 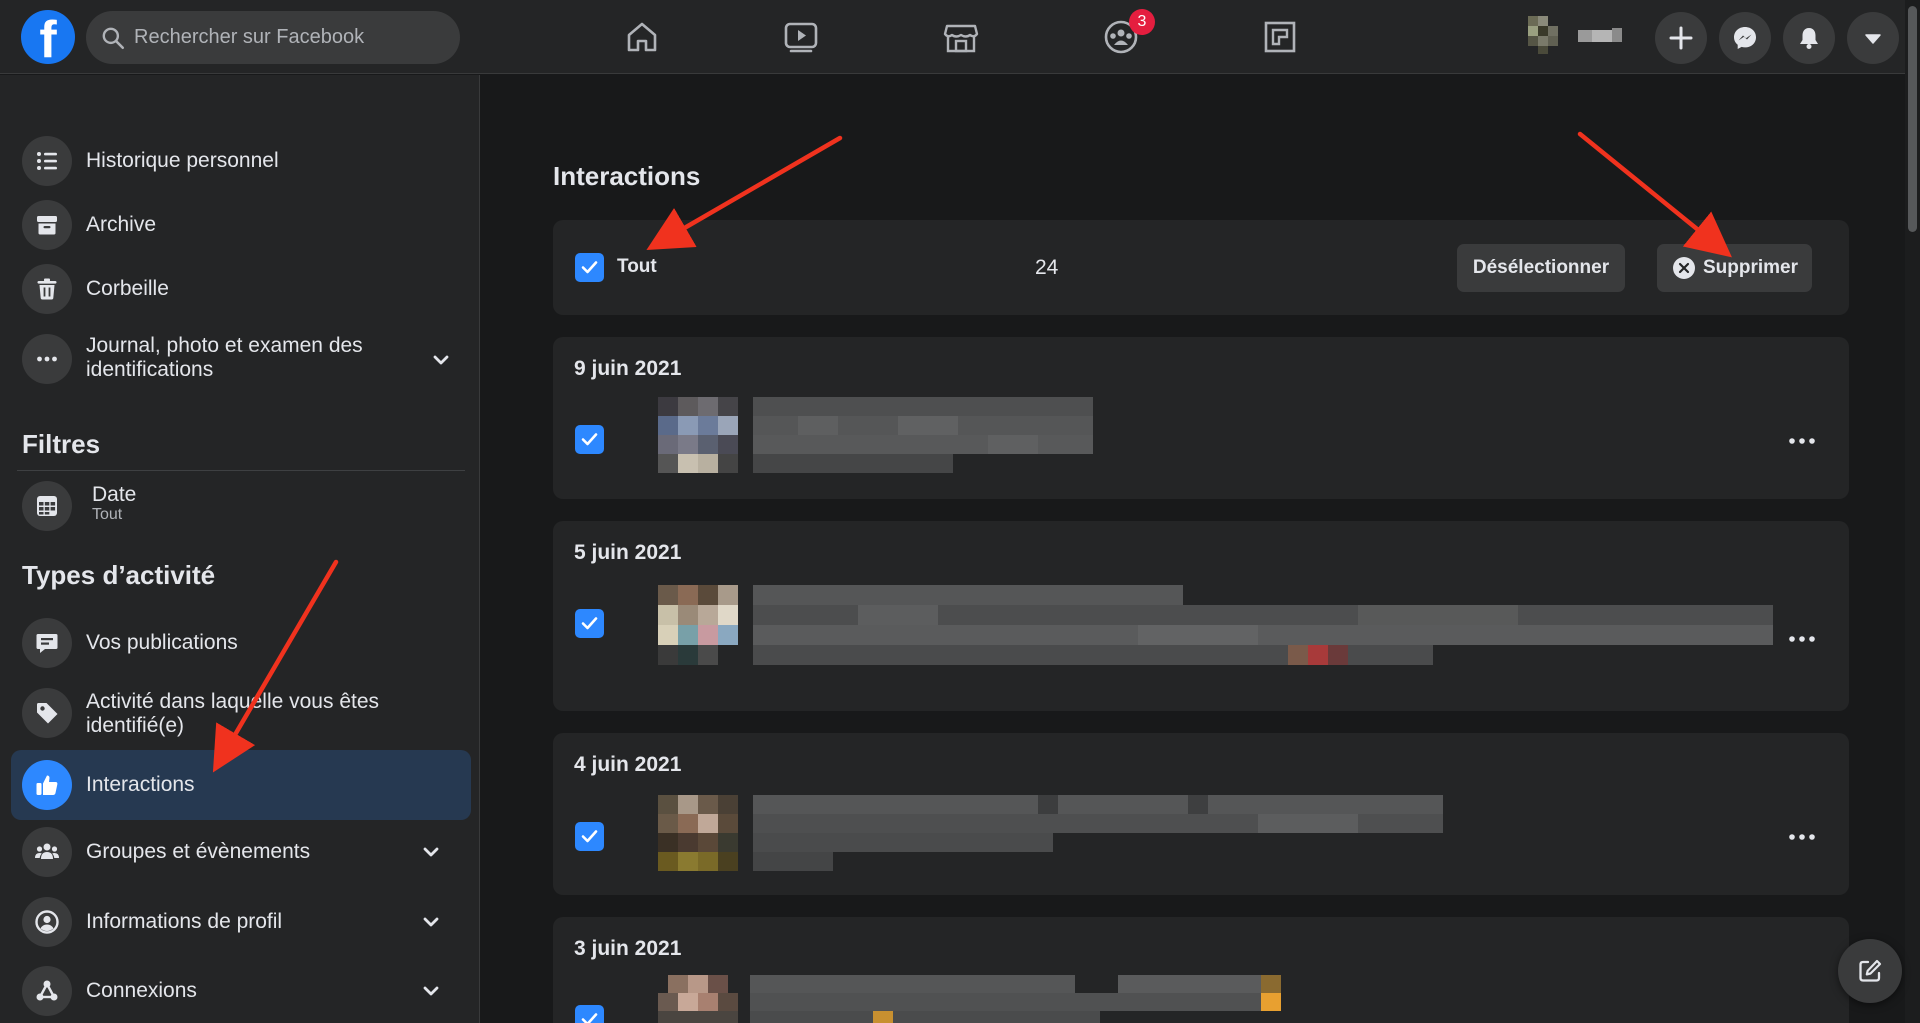 I want to click on sidebar-item-corbeille: Corbeille, so click(x=241, y=289).